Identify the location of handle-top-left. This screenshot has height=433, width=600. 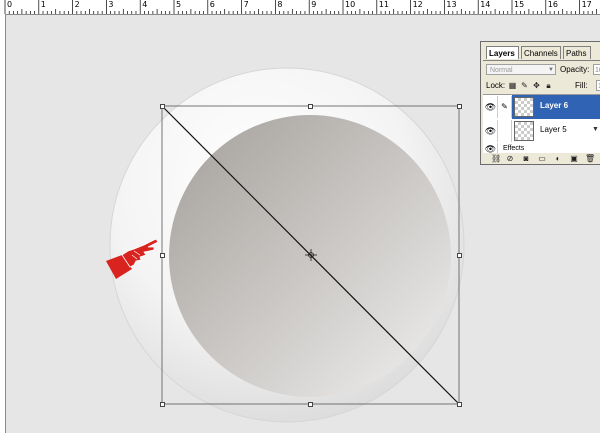
(162, 106).